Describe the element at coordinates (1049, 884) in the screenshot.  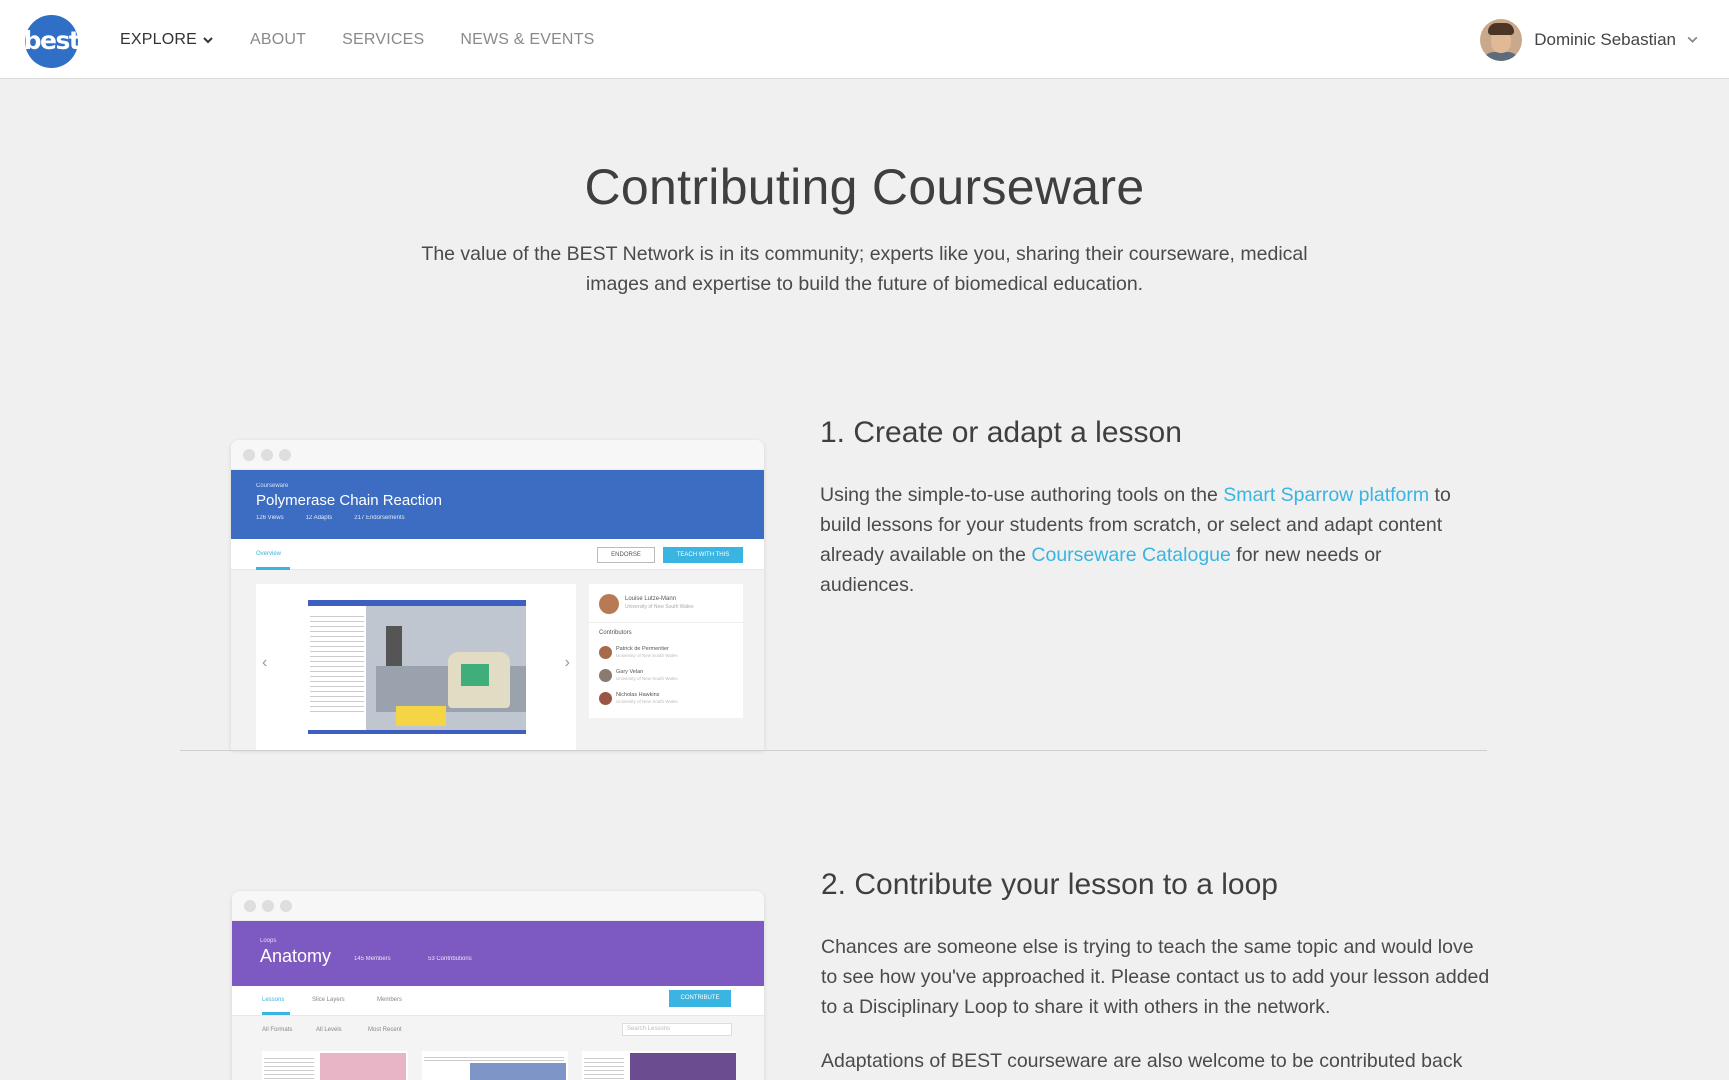
I see `section-2-heading: 2. Contribute your lesson to a loop` at that location.